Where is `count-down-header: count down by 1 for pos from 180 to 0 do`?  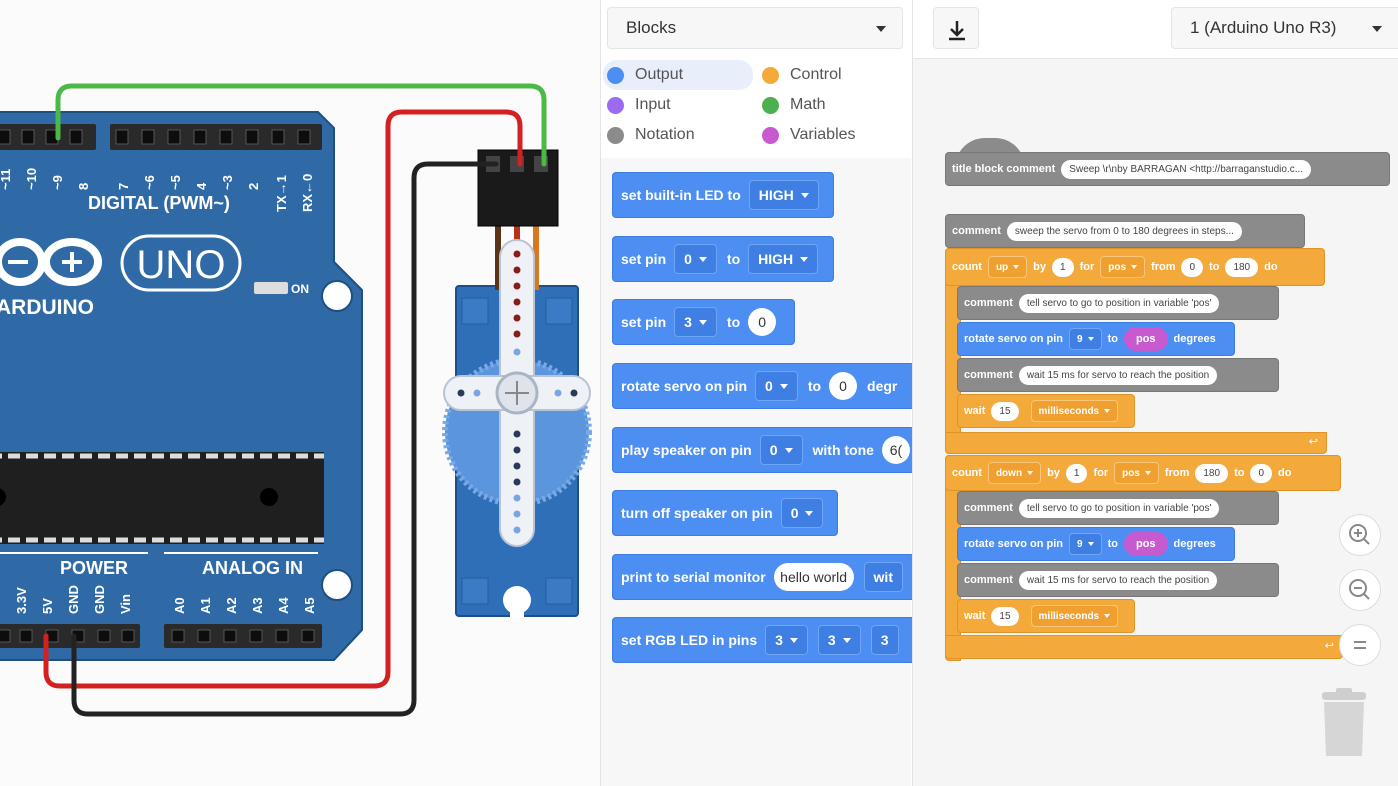 count-down-header: count down by 1 for pos from 180 to 0 do is located at coordinates (1143, 473).